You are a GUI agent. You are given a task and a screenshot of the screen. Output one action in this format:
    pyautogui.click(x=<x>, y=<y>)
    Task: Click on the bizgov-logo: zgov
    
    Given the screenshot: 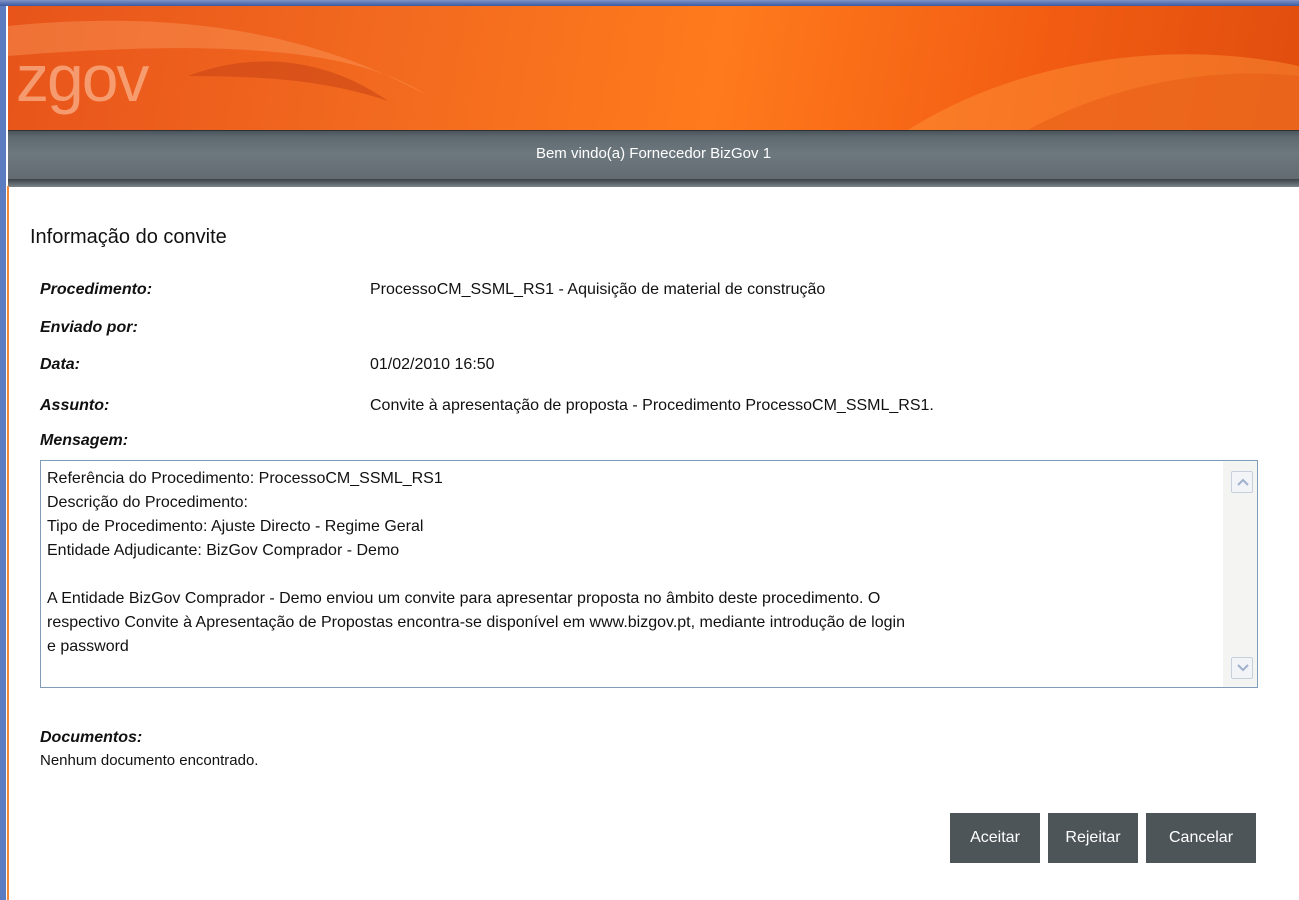 What is the action you would take?
    pyautogui.click(x=82, y=78)
    